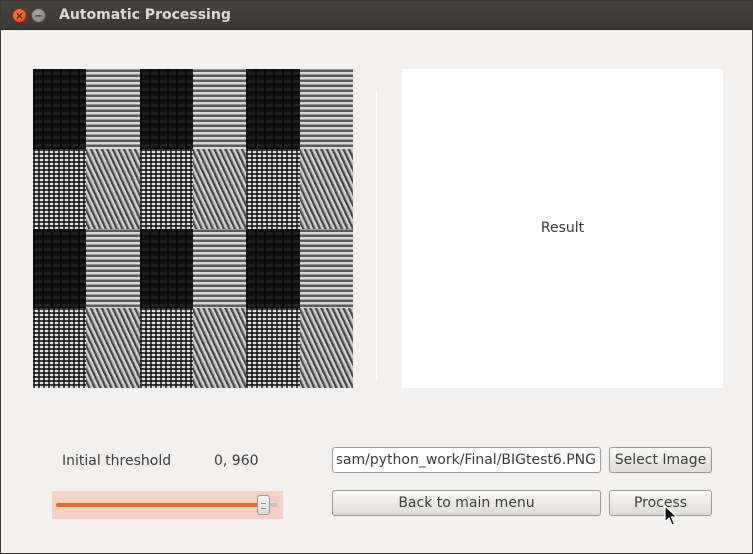  I want to click on slider-fill, so click(162, 505).